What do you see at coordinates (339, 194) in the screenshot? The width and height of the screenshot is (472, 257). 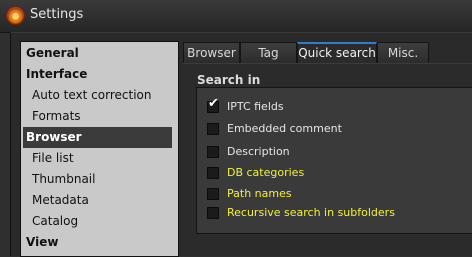 I see `option-path-names: Path names` at bounding box center [339, 194].